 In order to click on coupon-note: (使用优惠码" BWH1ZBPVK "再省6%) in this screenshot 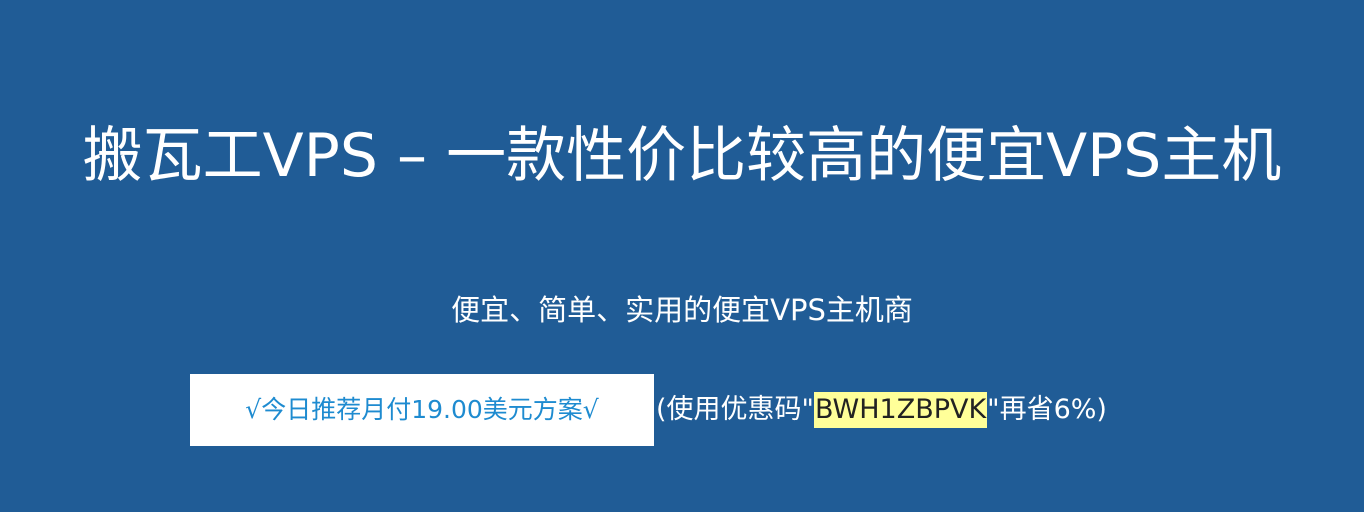, I will do `click(881, 410)`.